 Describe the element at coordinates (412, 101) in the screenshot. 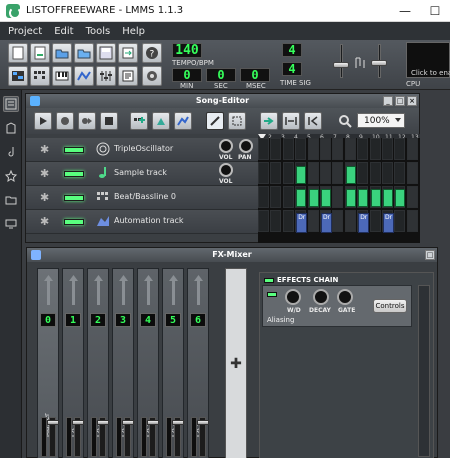

I see `song-editor-close-button: ×` at that location.